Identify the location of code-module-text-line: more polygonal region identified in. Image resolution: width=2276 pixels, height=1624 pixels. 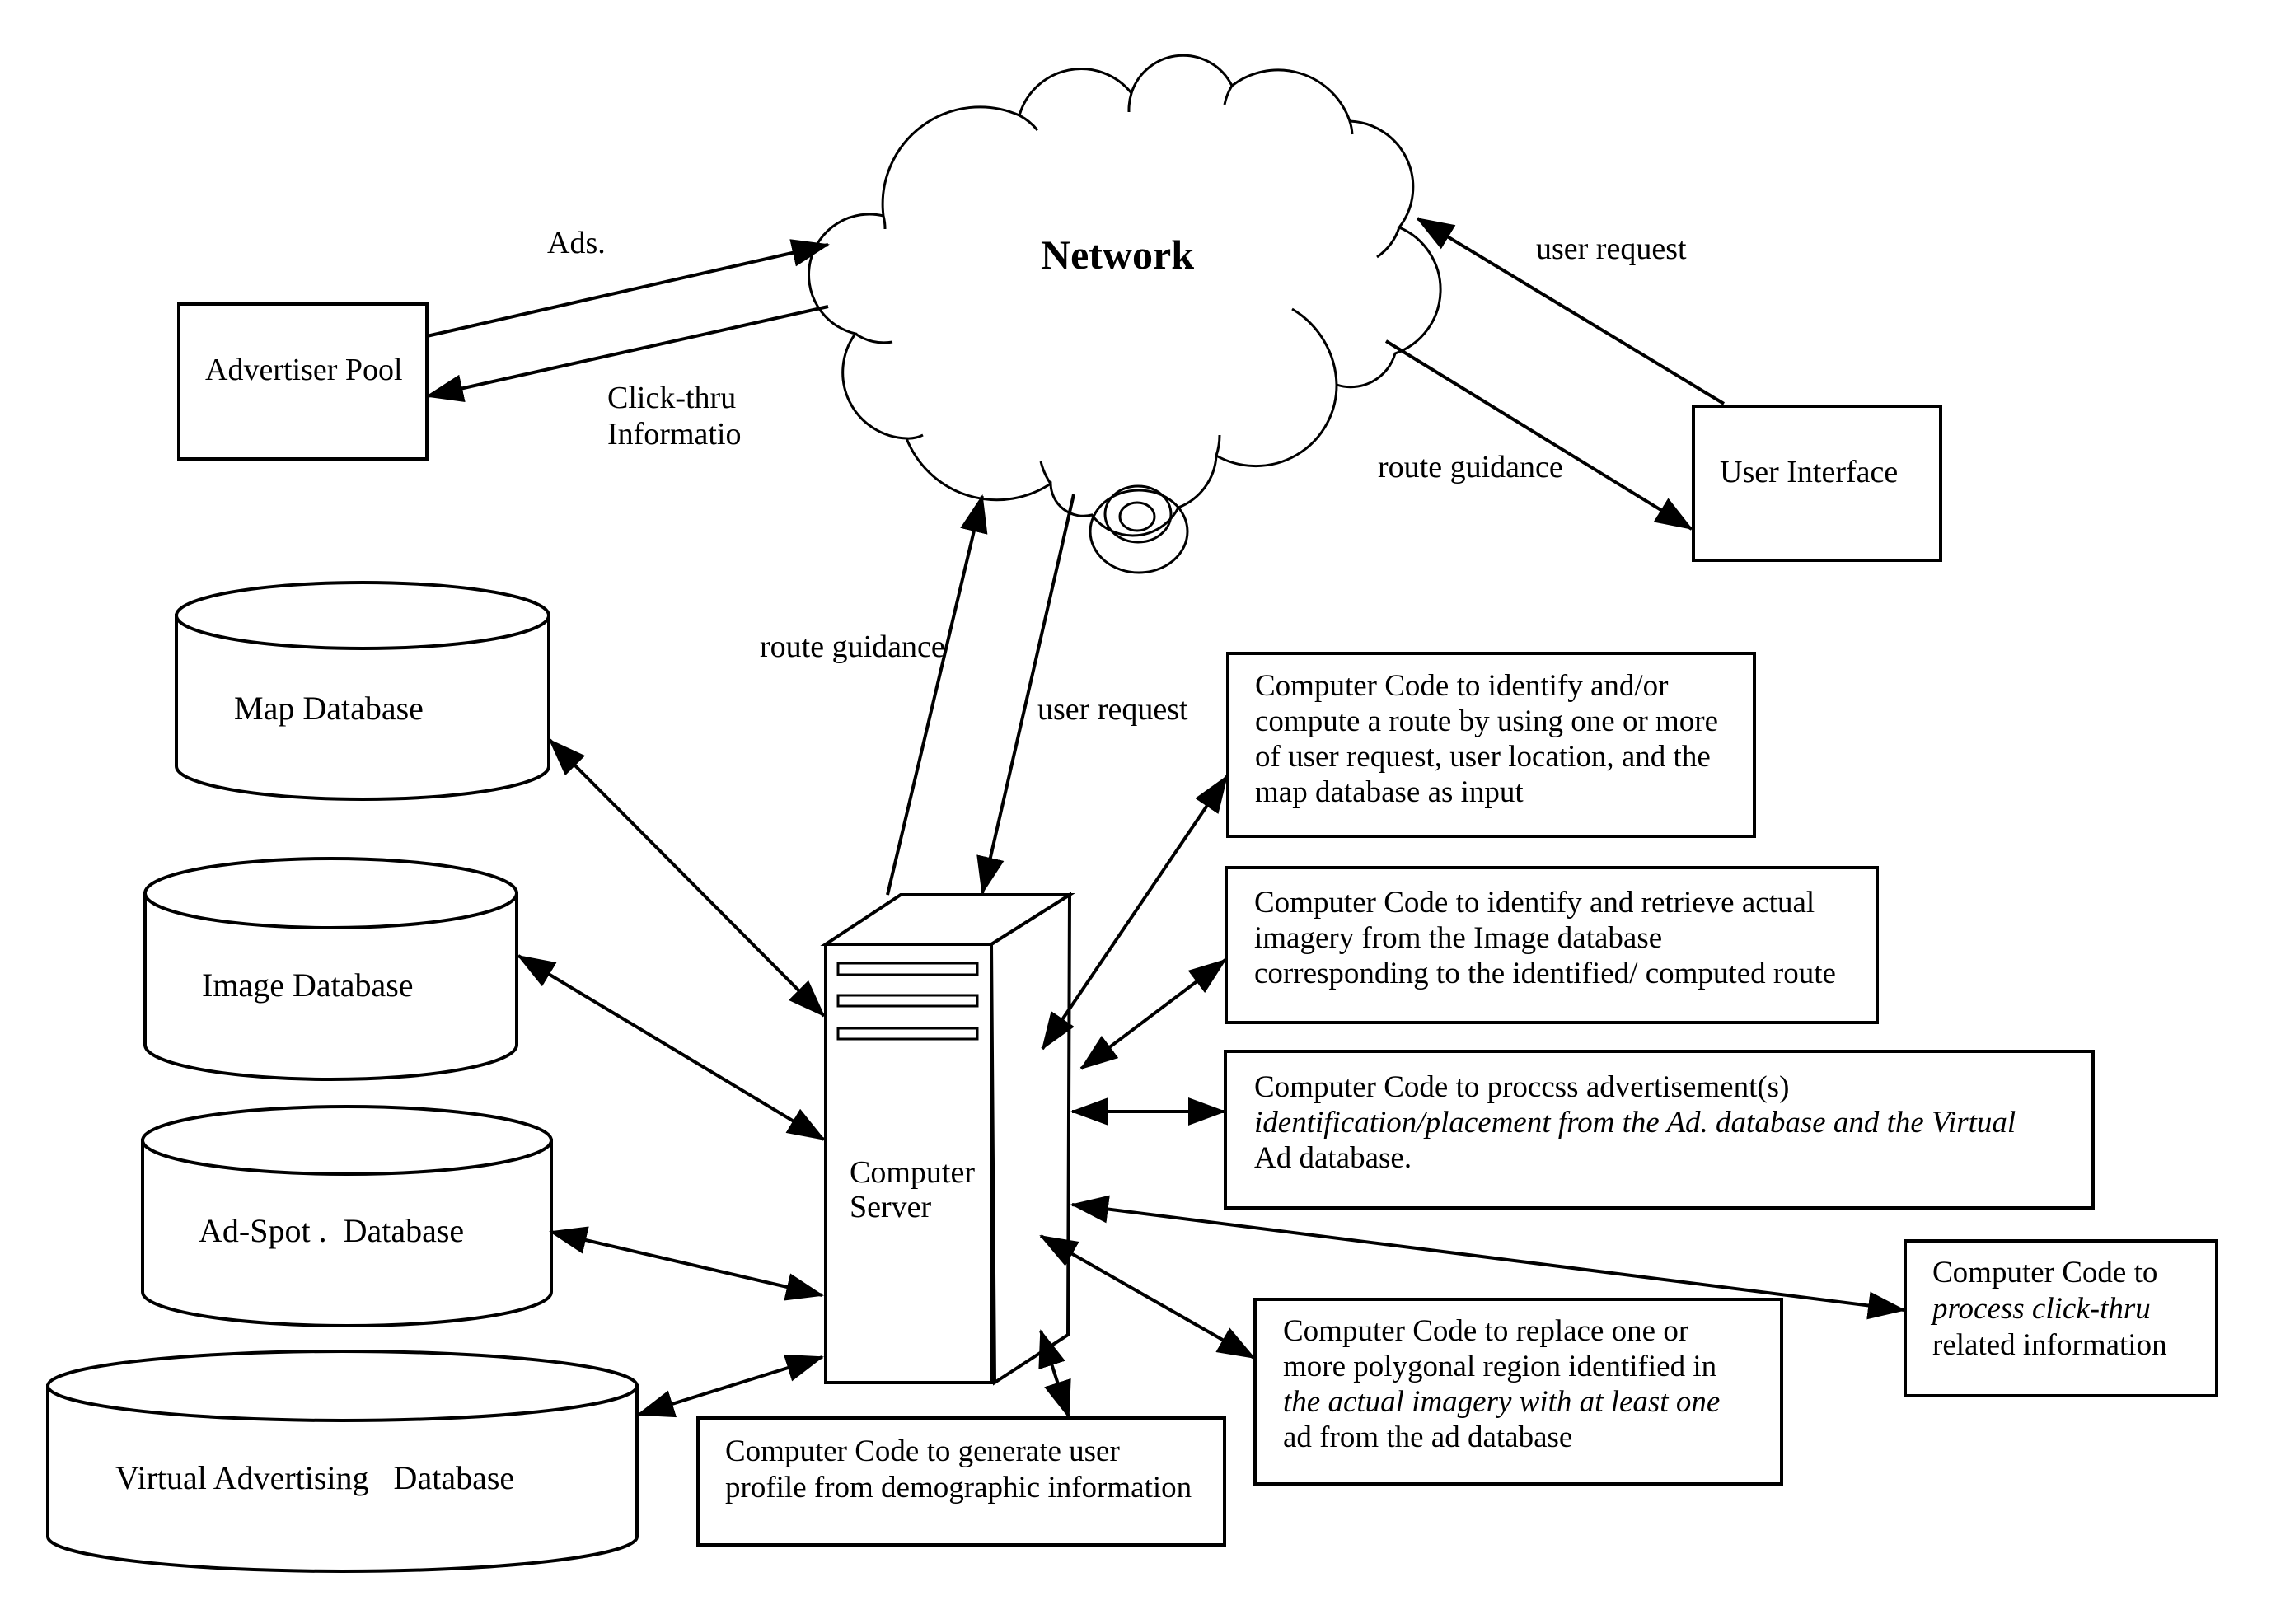
(1499, 1366).